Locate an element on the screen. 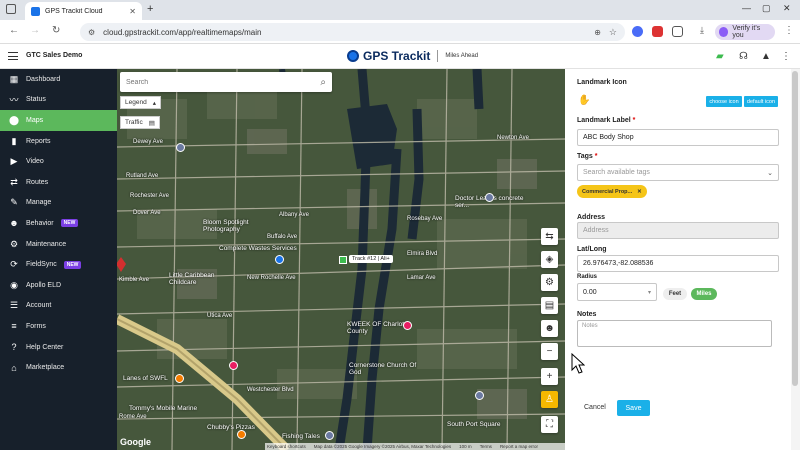 The width and height of the screenshot is (800, 450). remove-tag-icon: ✕ is located at coordinates (639, 192).